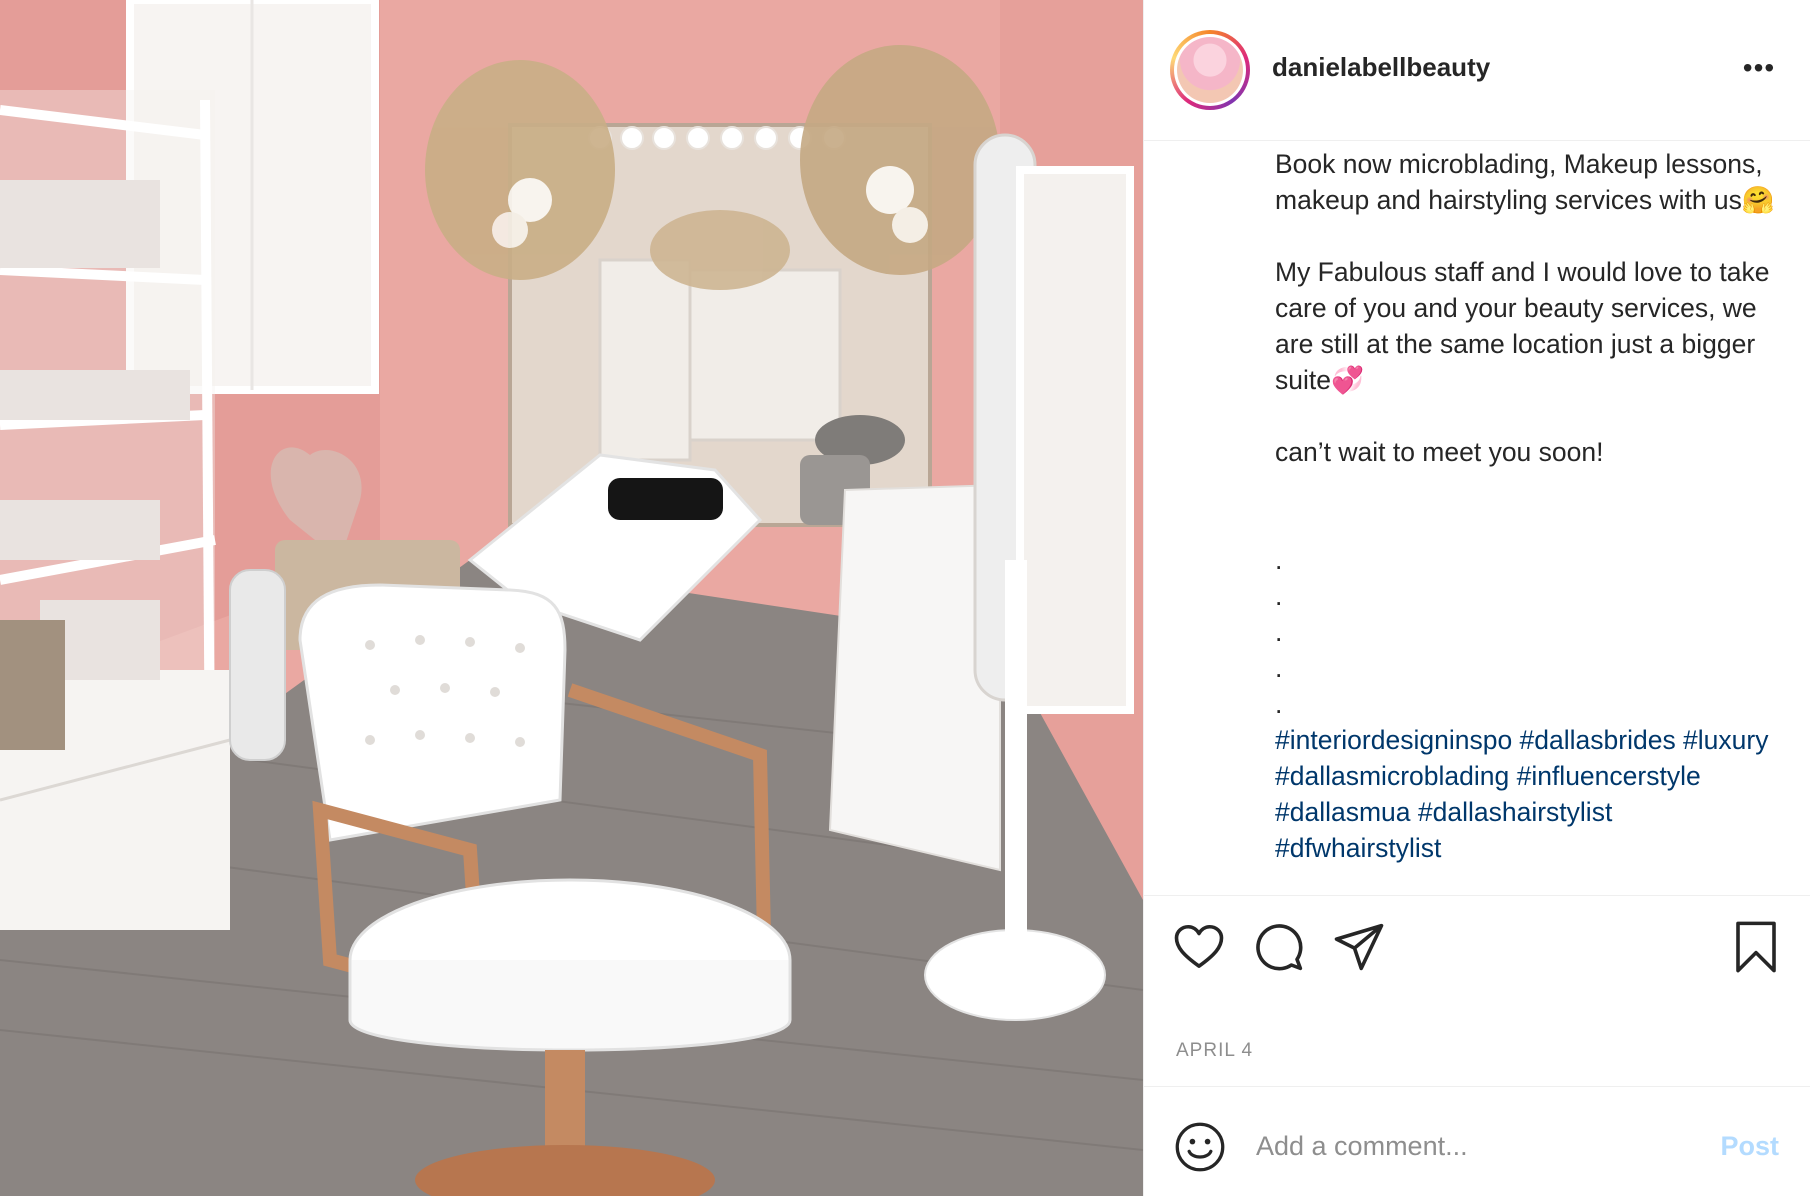  What do you see at coordinates (1477, 943) in the screenshot?
I see `post-actions` at bounding box center [1477, 943].